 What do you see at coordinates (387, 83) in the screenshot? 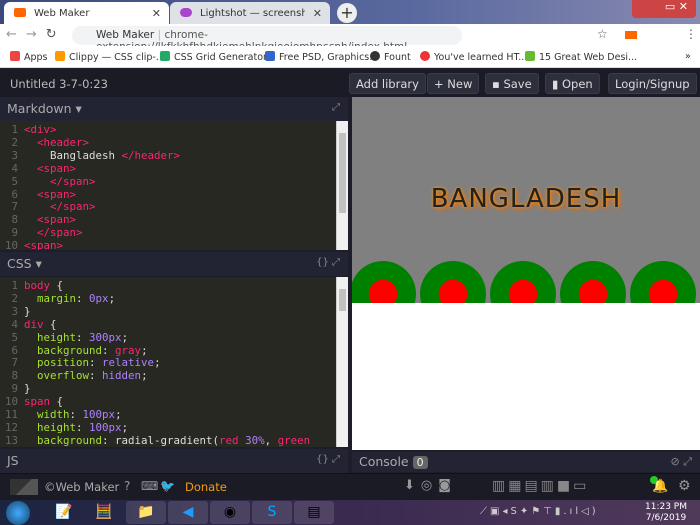
I see `add-library-button: Add library` at bounding box center [387, 83].